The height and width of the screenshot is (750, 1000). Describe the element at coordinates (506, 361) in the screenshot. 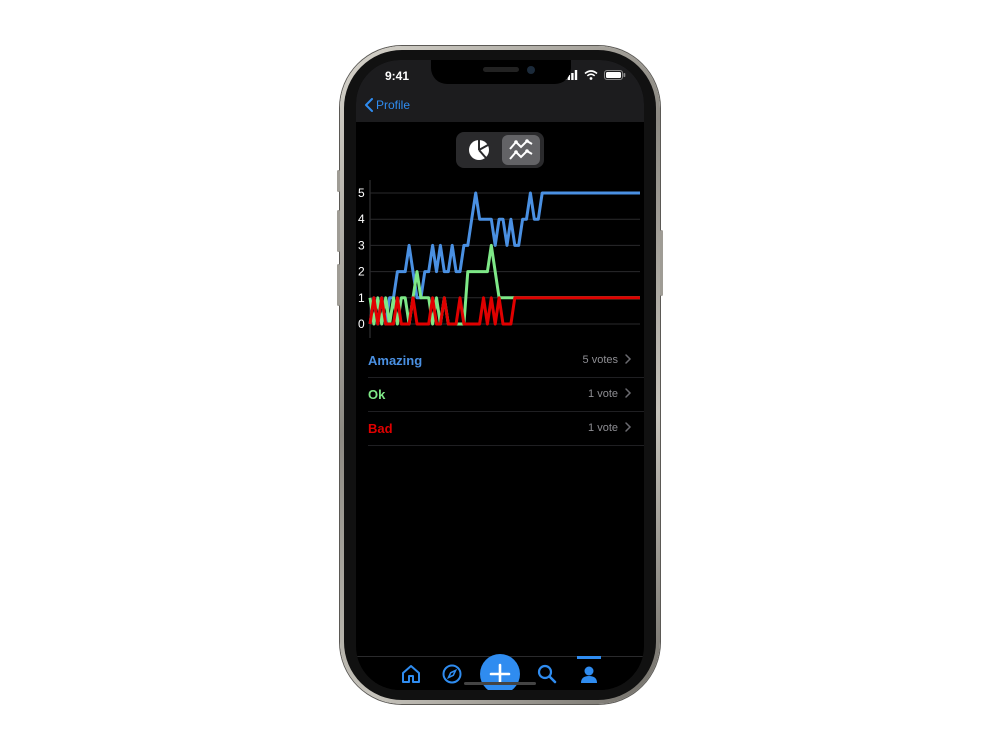

I see `result-row-amazing: Amazing 5 votes` at that location.